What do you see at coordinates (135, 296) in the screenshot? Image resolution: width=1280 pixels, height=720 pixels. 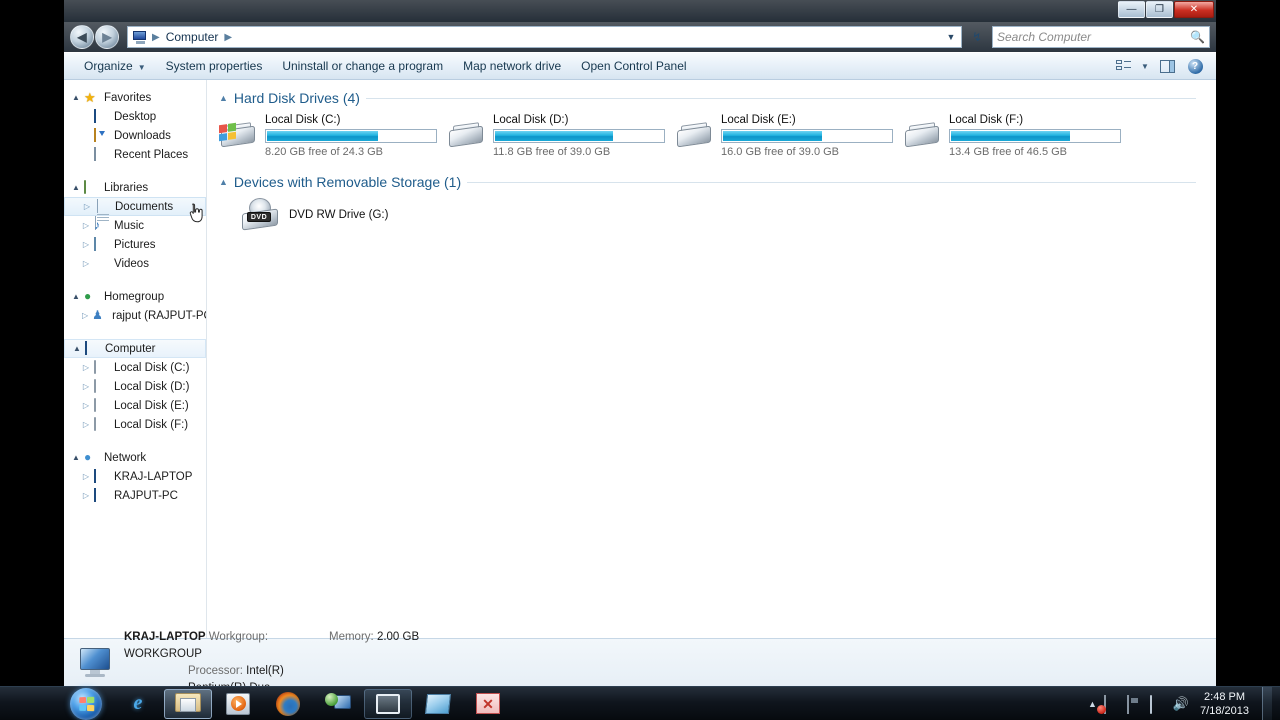 I see `sidebar-item-homegroup: ▲ ● Homegroup` at bounding box center [135, 296].